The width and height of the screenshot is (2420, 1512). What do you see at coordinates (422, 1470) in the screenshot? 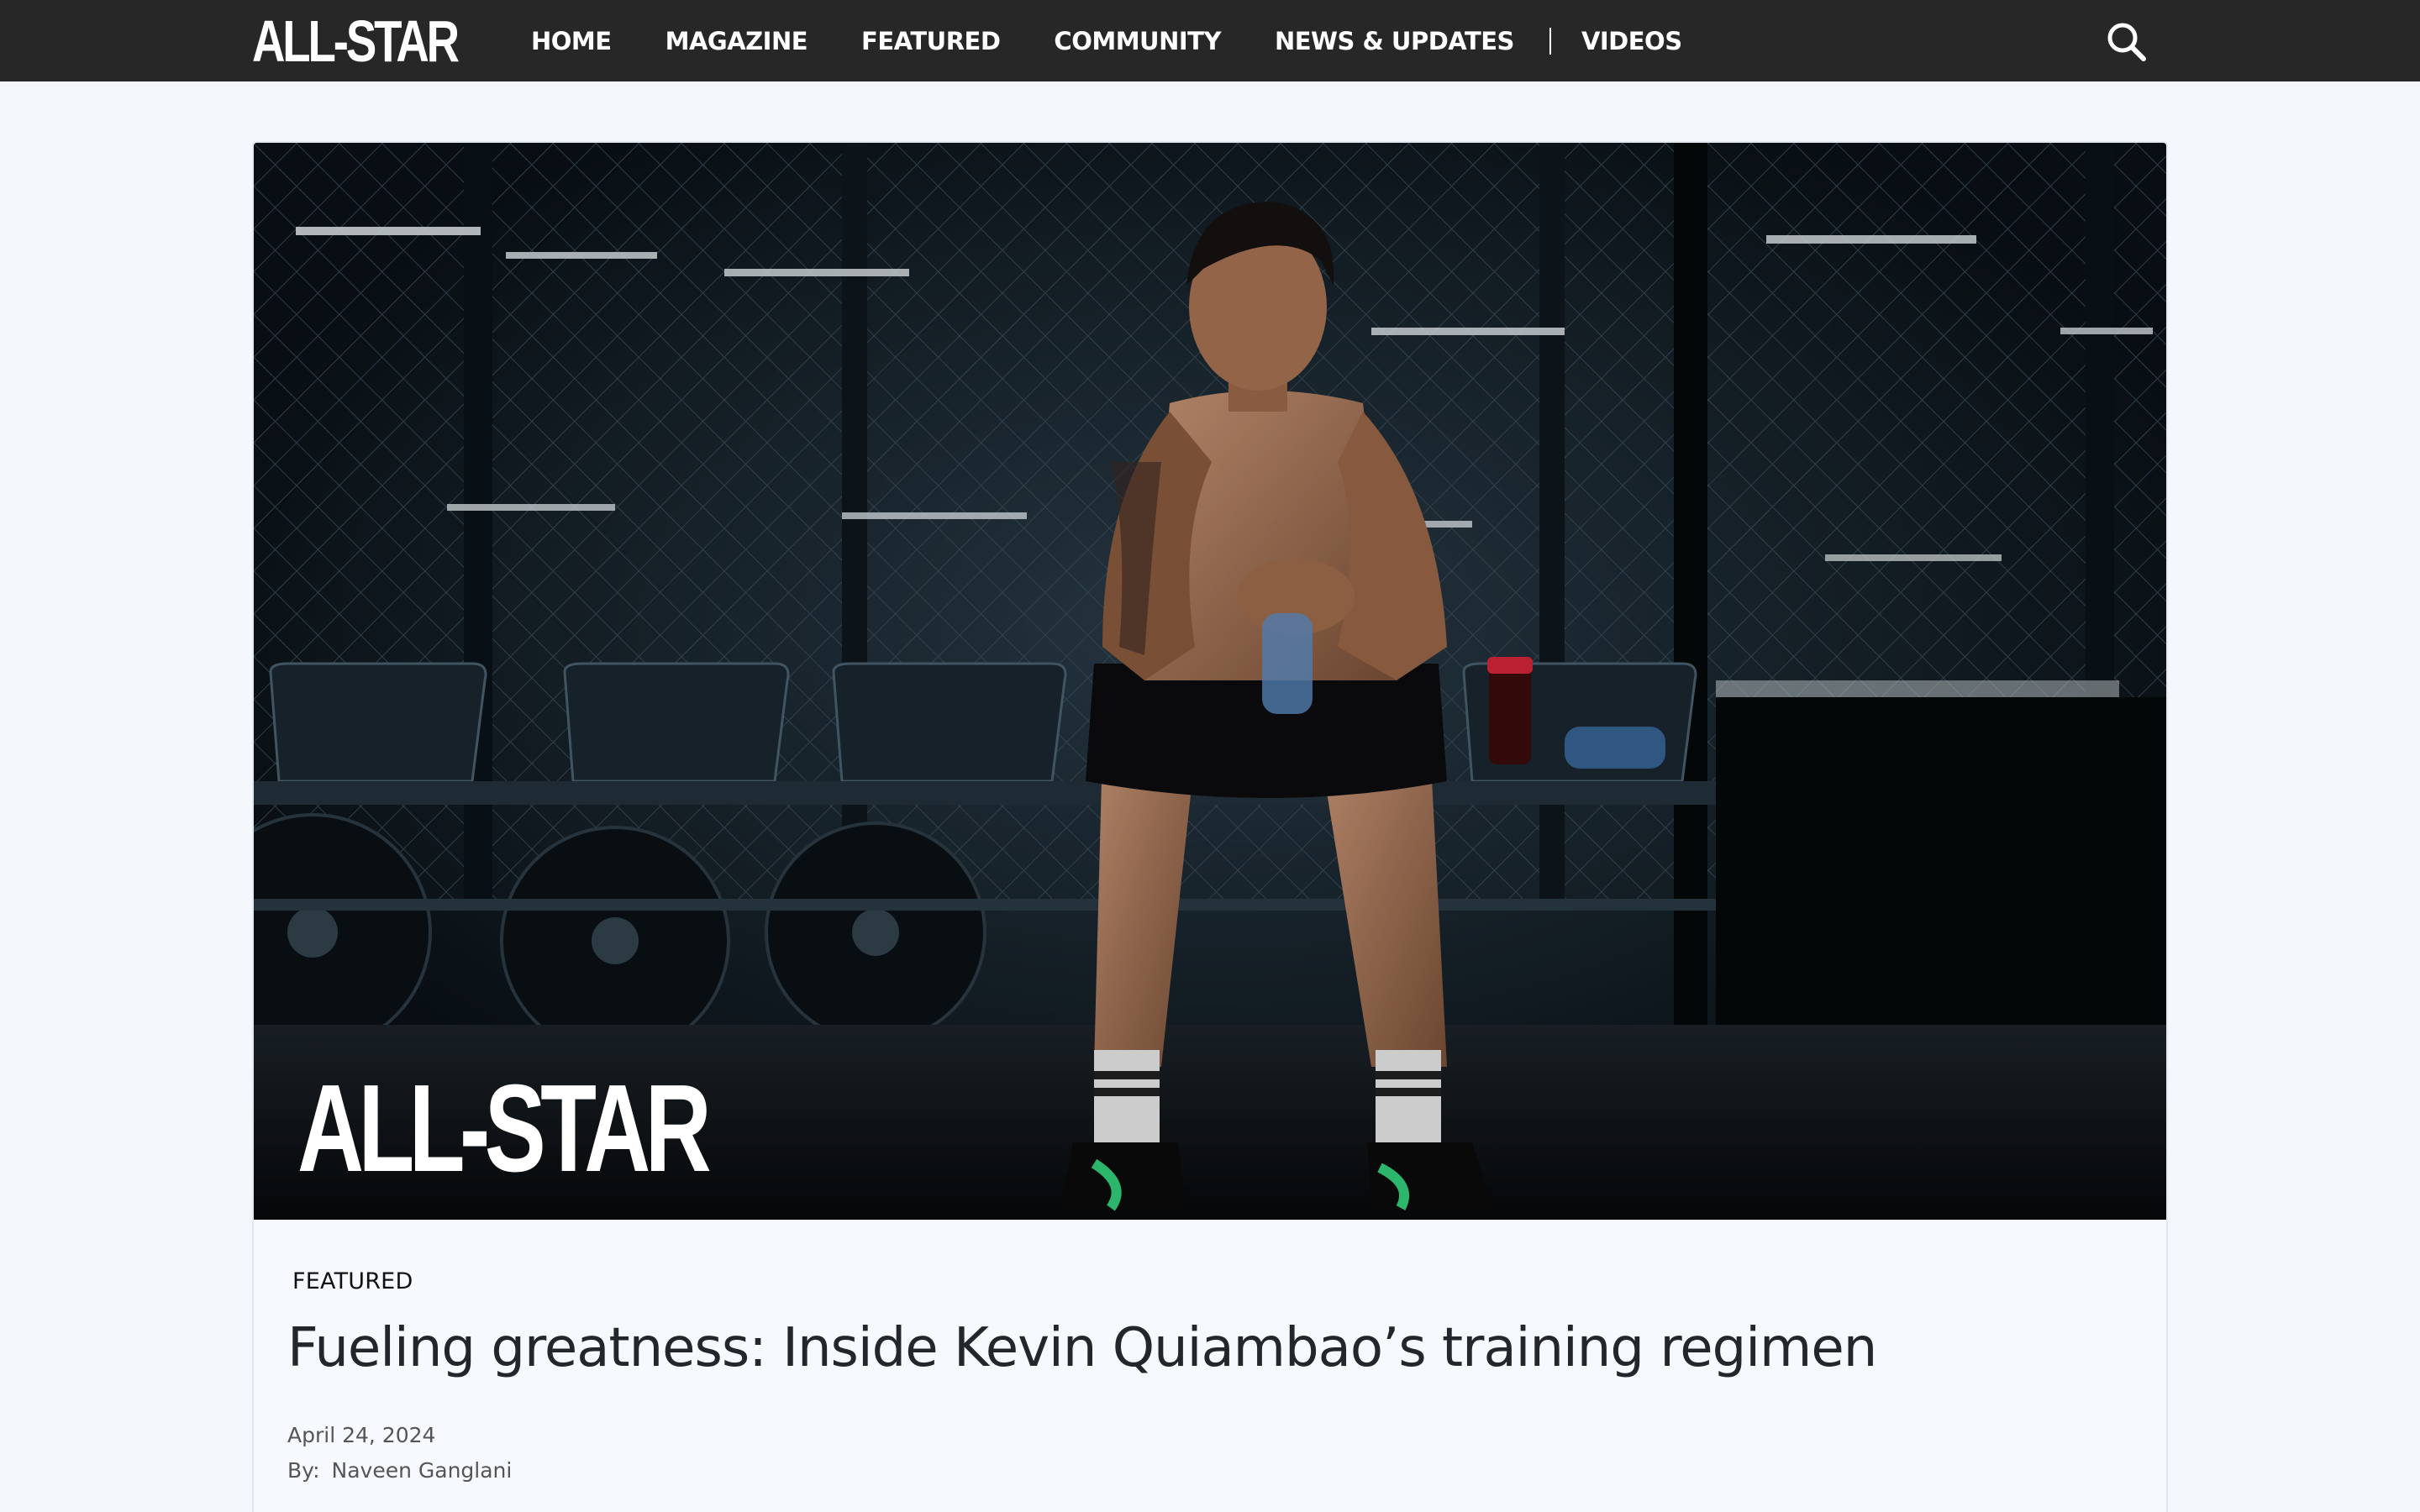
I see `author-name: Naveen Ganglani` at bounding box center [422, 1470].